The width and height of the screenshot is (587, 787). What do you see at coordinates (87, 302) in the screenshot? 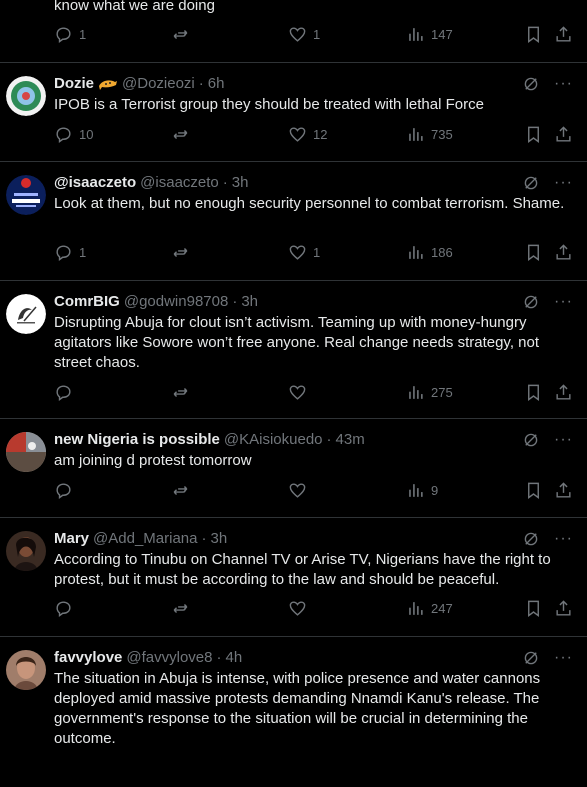
I see `display-name: ComrBIG` at bounding box center [87, 302].